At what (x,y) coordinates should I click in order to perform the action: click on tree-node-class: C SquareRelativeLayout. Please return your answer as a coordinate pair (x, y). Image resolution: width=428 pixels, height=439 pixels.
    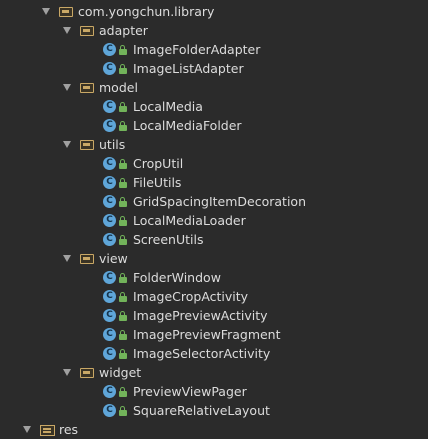
    Looking at the image, I should click on (186, 410).